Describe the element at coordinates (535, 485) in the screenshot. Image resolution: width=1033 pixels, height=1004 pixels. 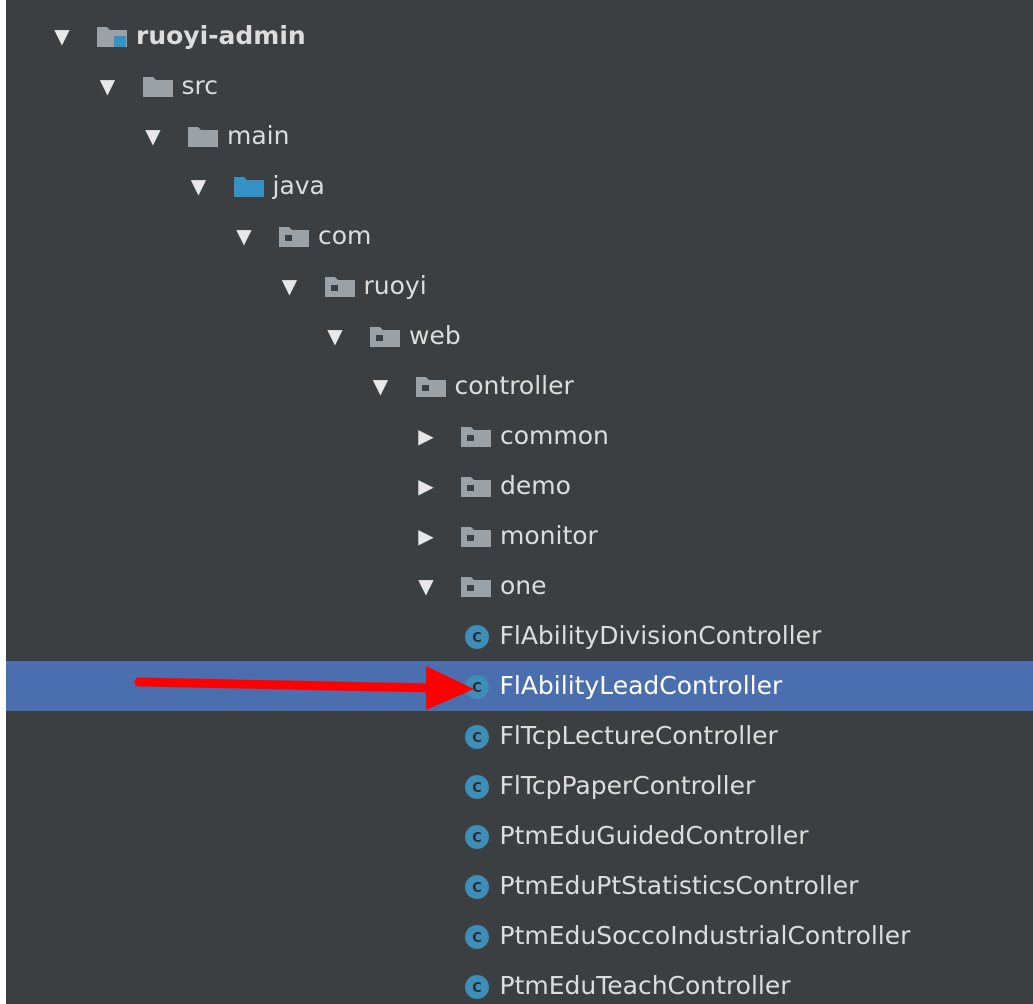
I see `tree-row-label: demo` at that location.